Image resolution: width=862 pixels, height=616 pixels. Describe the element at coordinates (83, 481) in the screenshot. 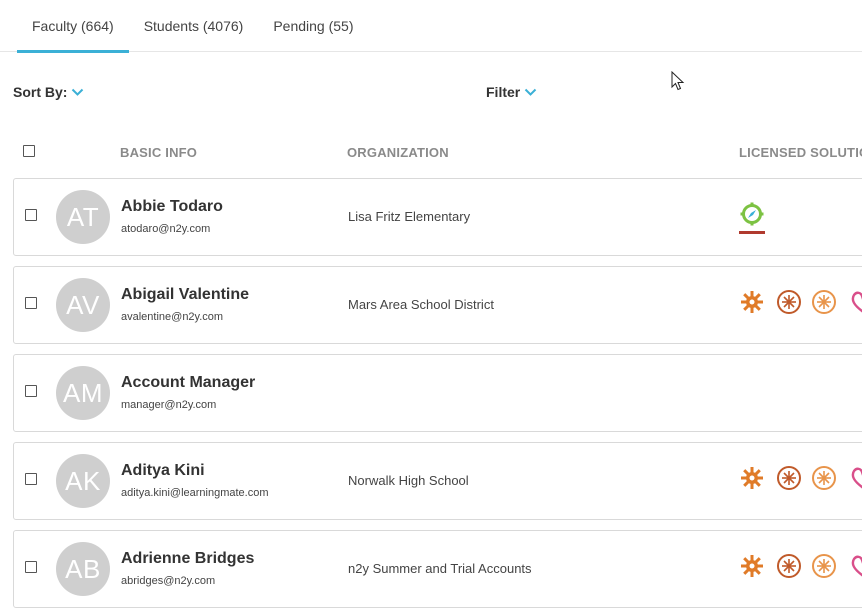

I see `avatar: AK` at that location.